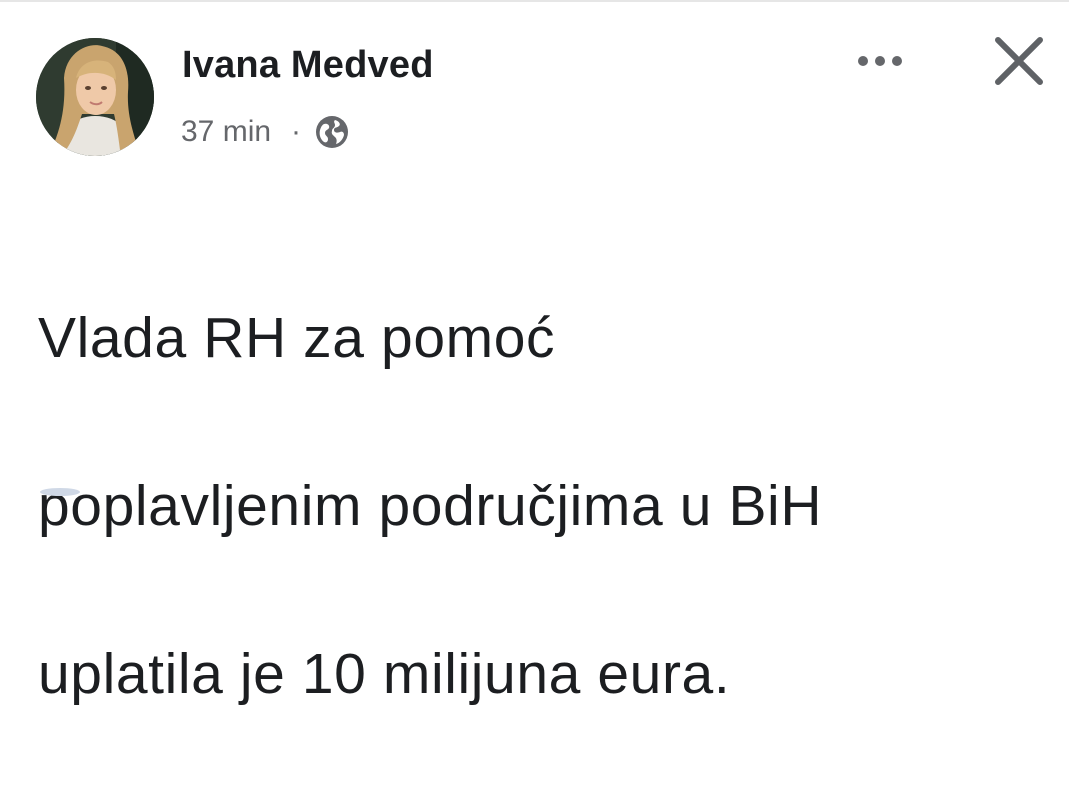 Image resolution: width=1069 pixels, height=800 pixels. What do you see at coordinates (60, 492) in the screenshot?
I see `reaction-peek` at bounding box center [60, 492].